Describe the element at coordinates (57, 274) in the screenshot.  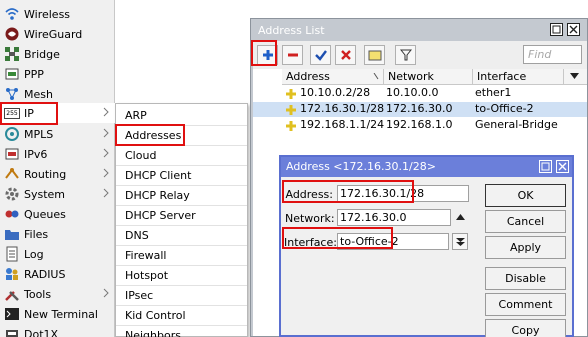
I see `sidebar-item-radius: RADIUS` at that location.